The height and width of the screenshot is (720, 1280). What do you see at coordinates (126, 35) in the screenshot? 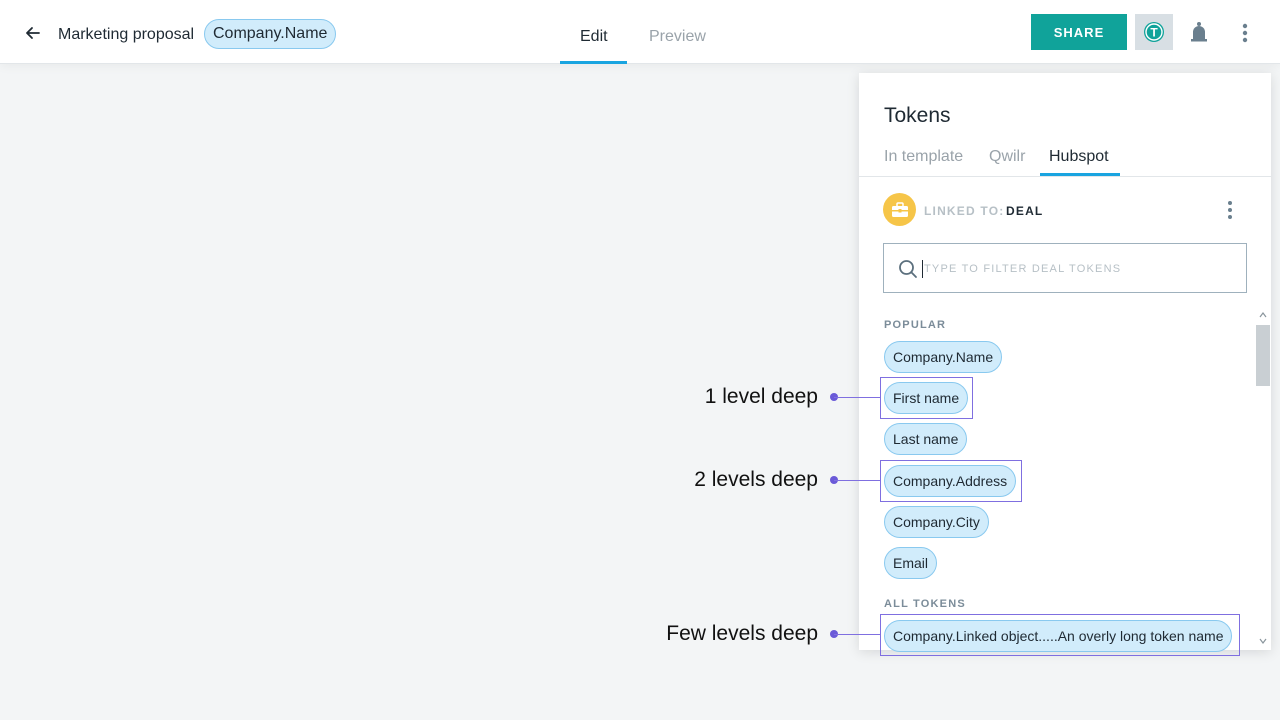
I see `document-title: Marketing proposal` at bounding box center [126, 35].